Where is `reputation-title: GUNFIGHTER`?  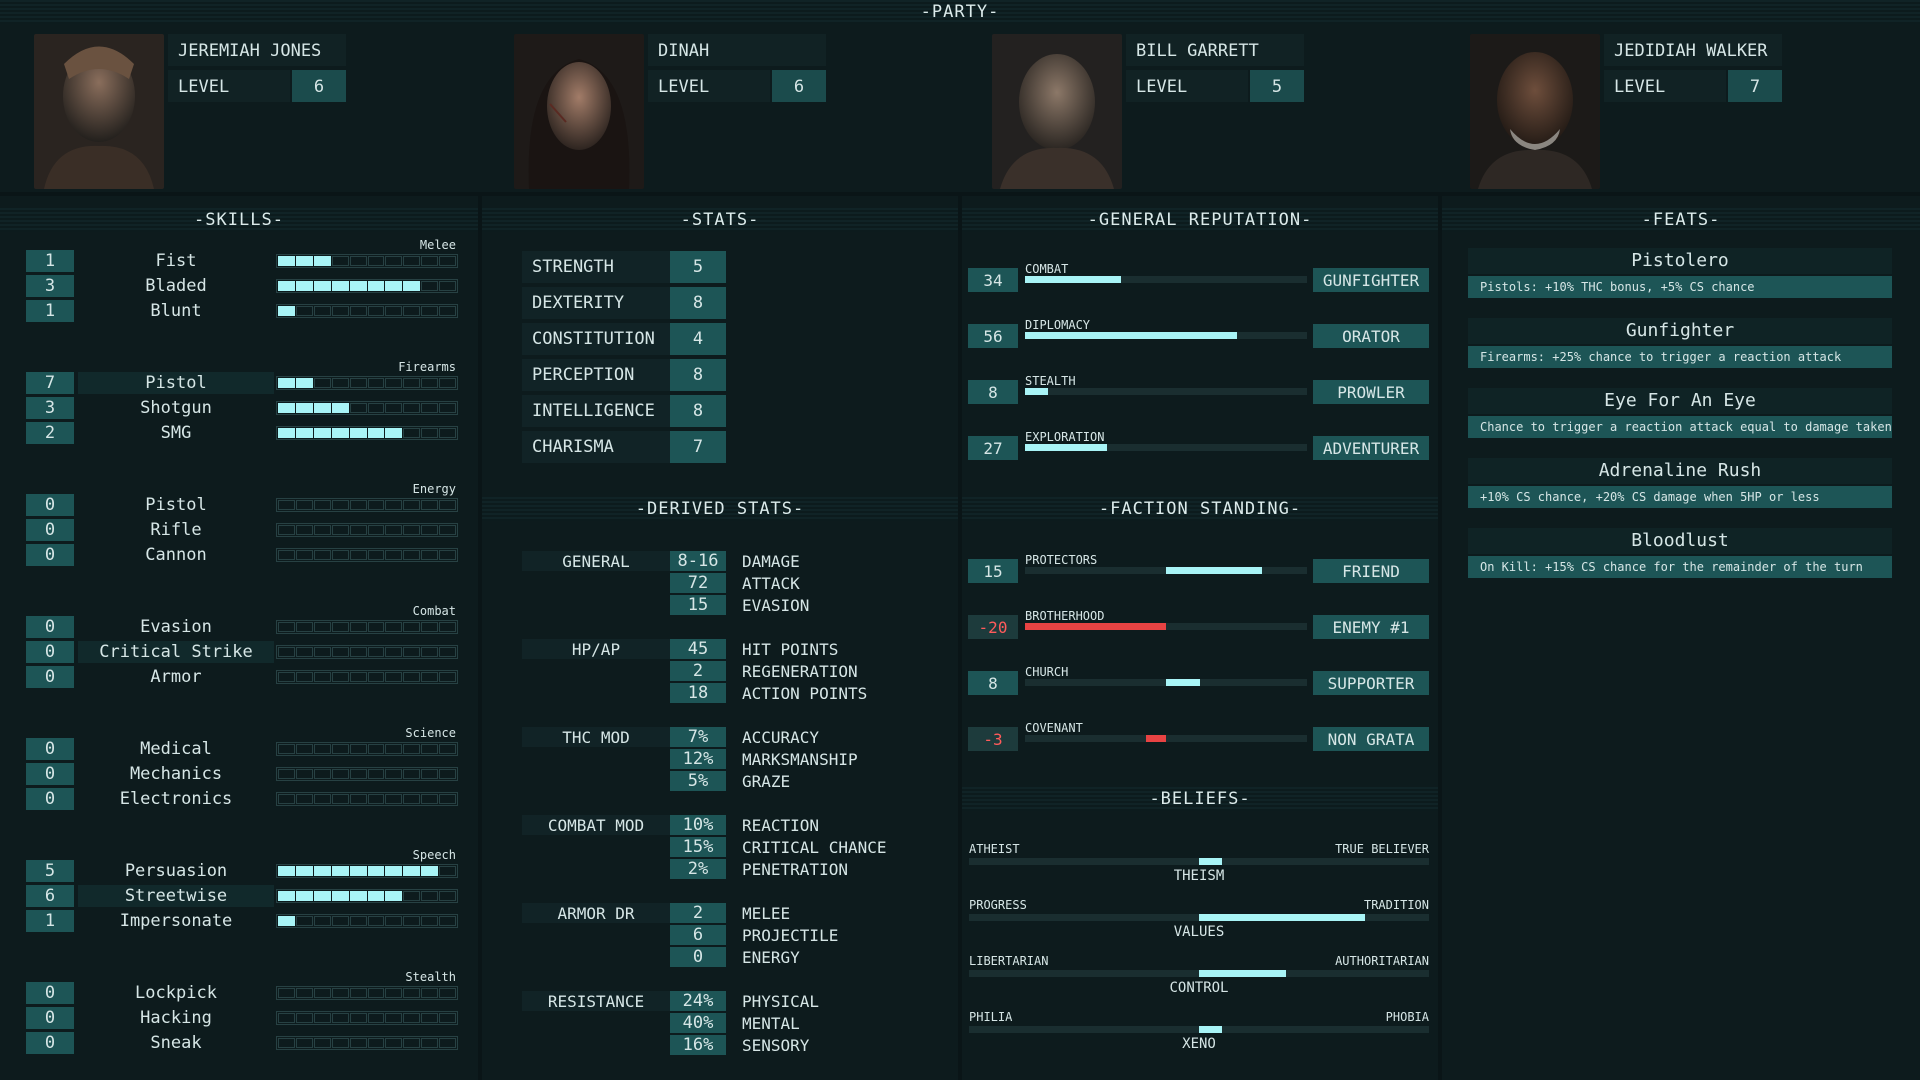
reputation-title: GUNFIGHTER is located at coordinates (1371, 280).